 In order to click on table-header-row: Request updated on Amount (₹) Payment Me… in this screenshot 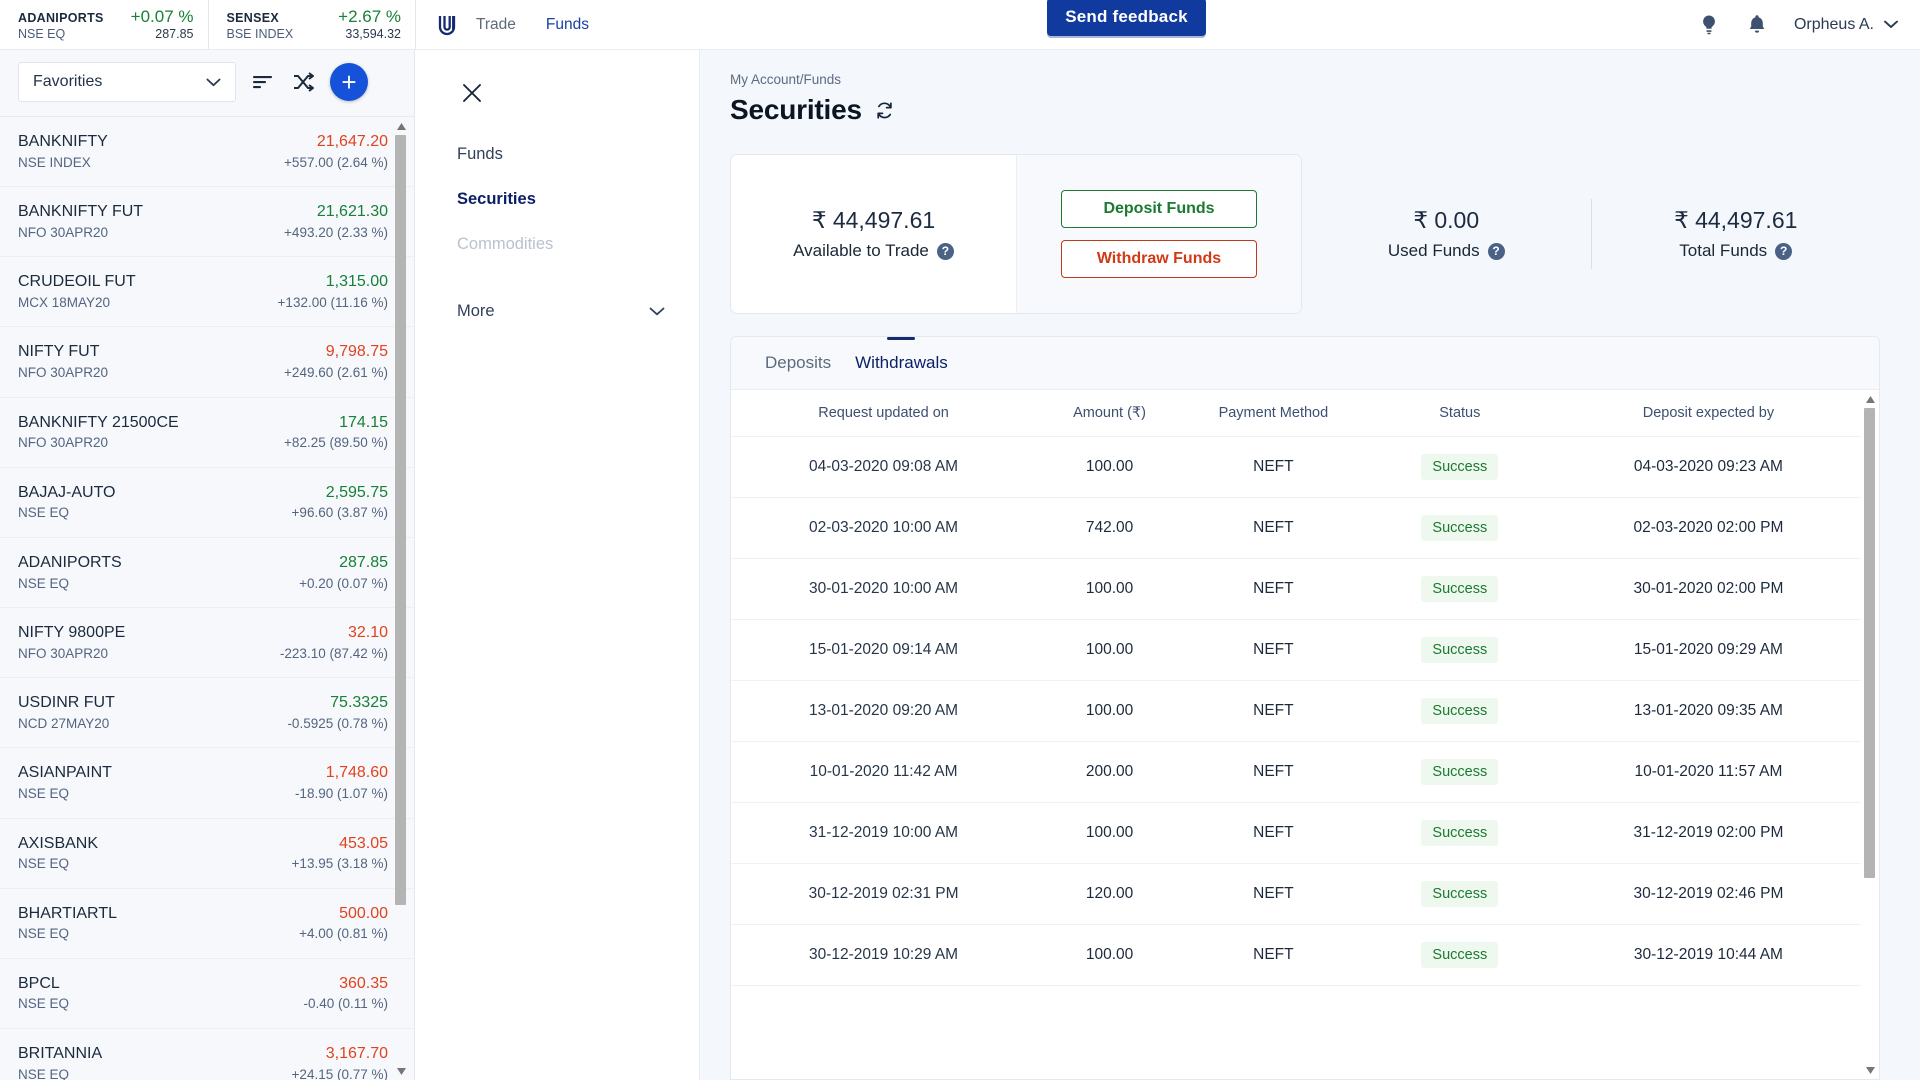, I will do `click(1296, 413)`.